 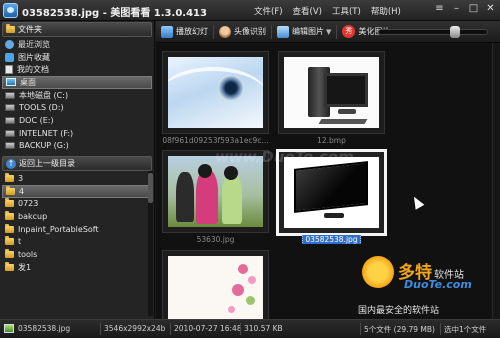 What do you see at coordinates (308, 31) in the screenshot?
I see `edit-label: 编辑图片` at bounding box center [308, 31].